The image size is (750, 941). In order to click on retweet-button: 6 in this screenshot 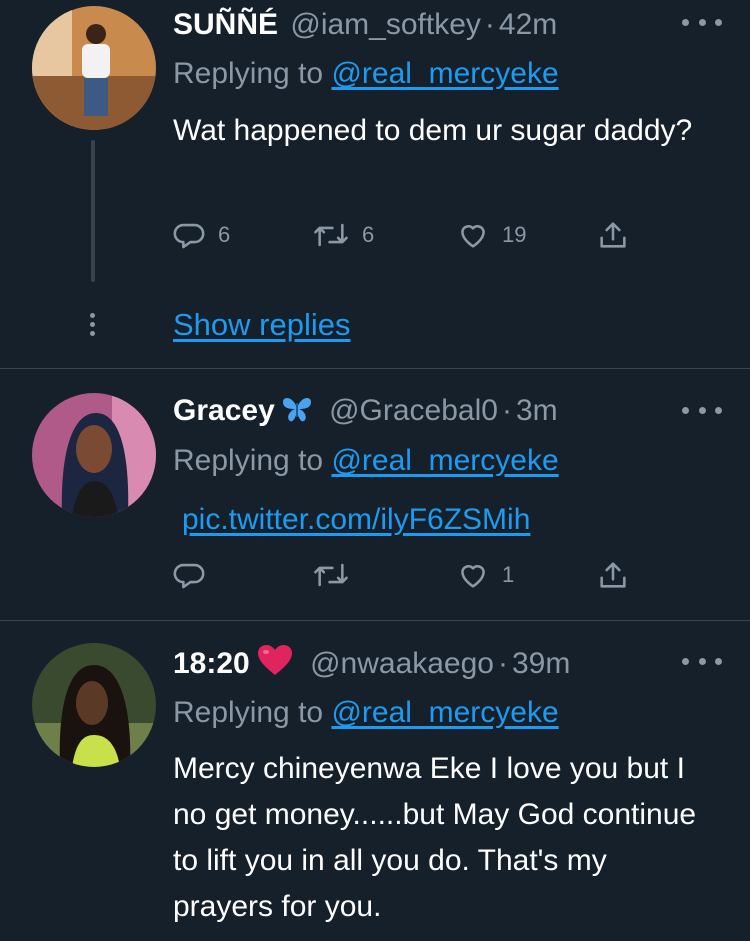, I will do `click(343, 235)`.